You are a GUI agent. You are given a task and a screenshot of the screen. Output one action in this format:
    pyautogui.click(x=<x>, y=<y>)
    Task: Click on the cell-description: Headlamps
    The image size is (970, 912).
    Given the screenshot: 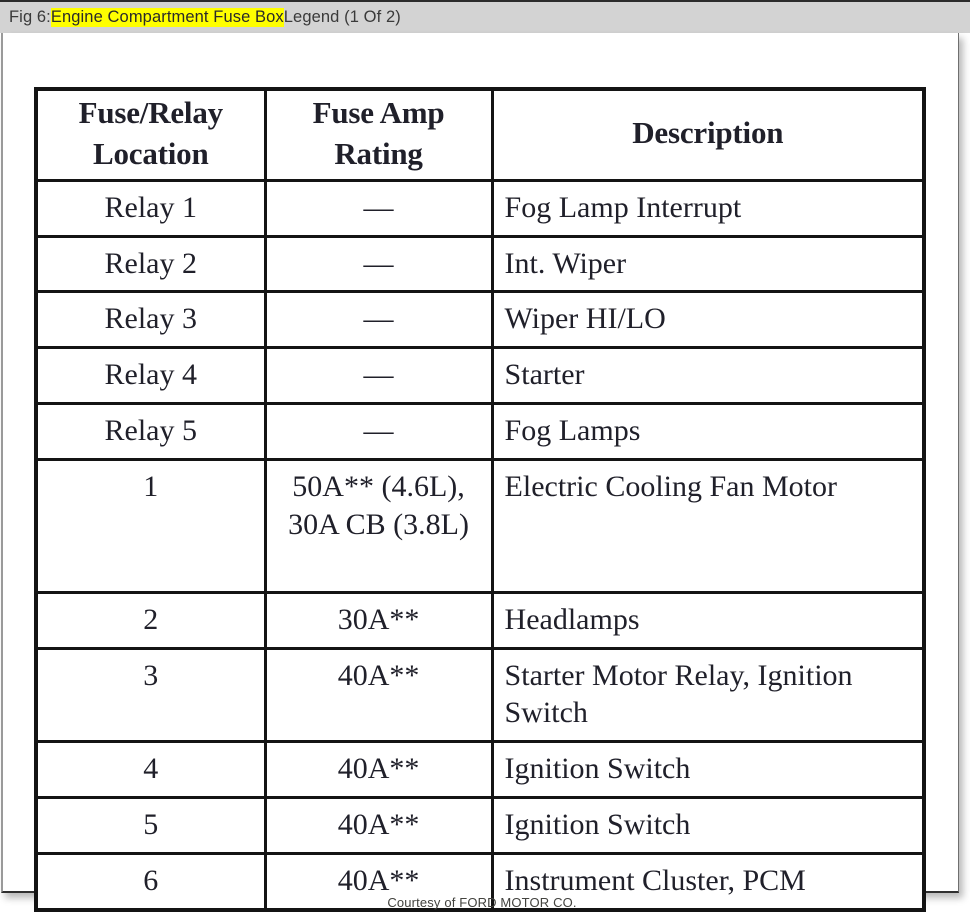 What is the action you would take?
    pyautogui.click(x=708, y=620)
    